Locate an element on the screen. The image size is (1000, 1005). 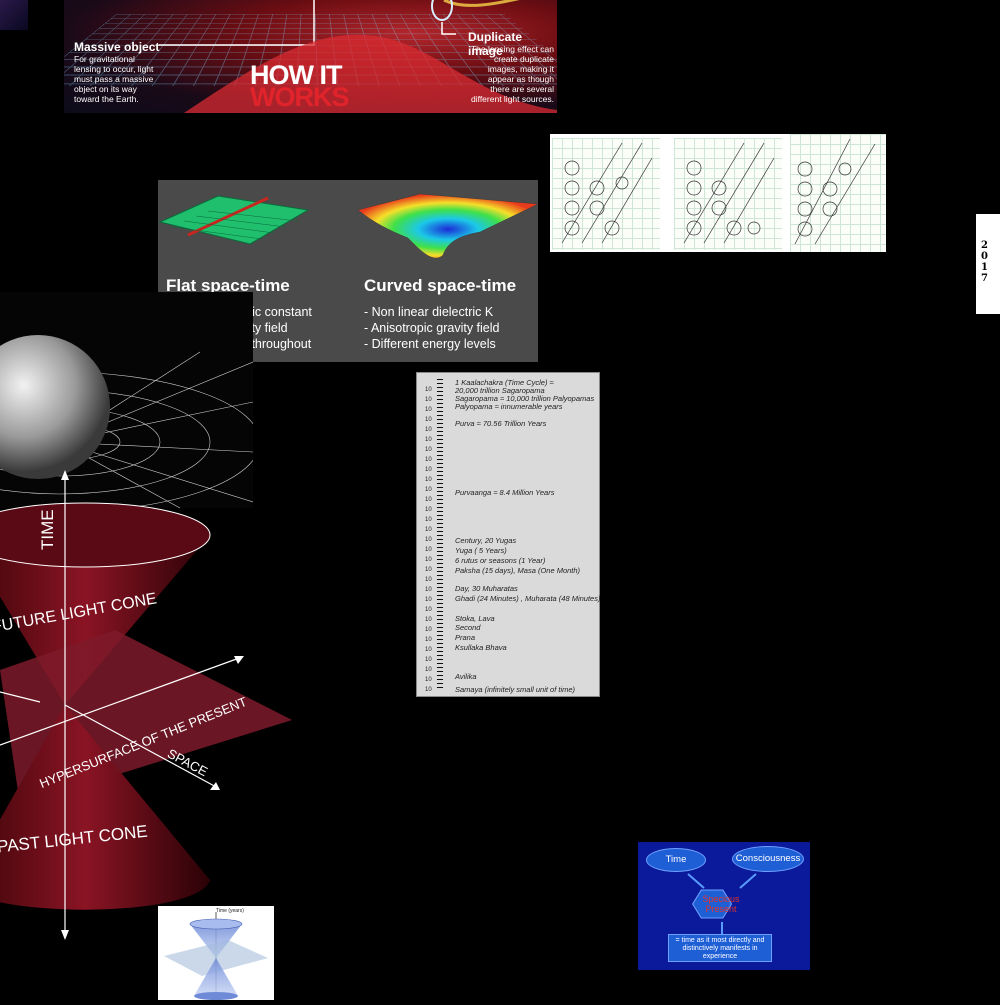
light-cone-sketches is located at coordinates (718, 193).